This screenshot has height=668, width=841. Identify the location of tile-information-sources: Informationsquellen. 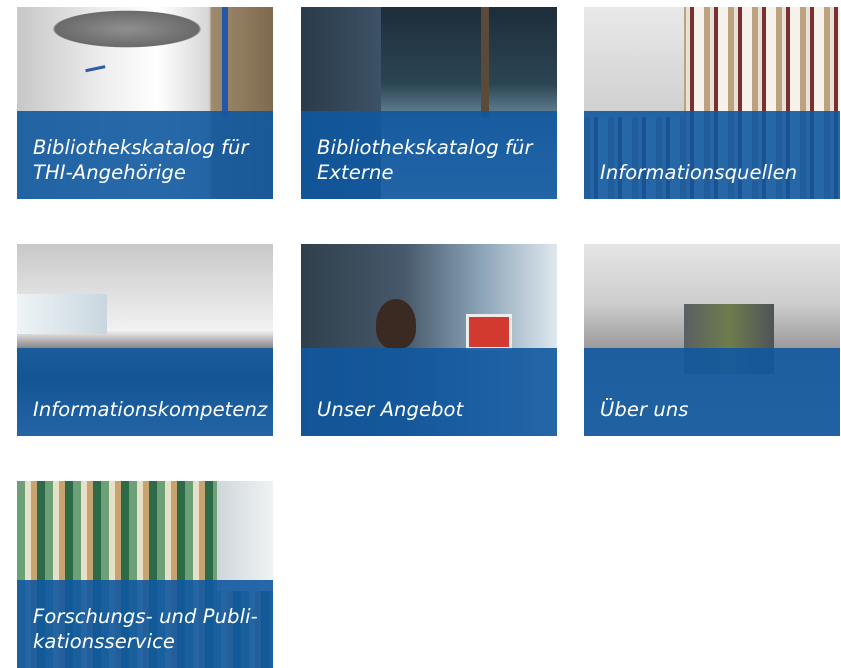
(712, 103).